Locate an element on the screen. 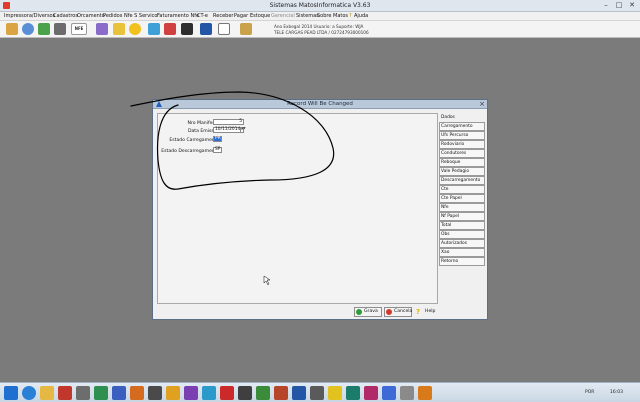 This screenshot has height=402, width=640. tab-rodoviario: Rodoviario is located at coordinates (462, 144).